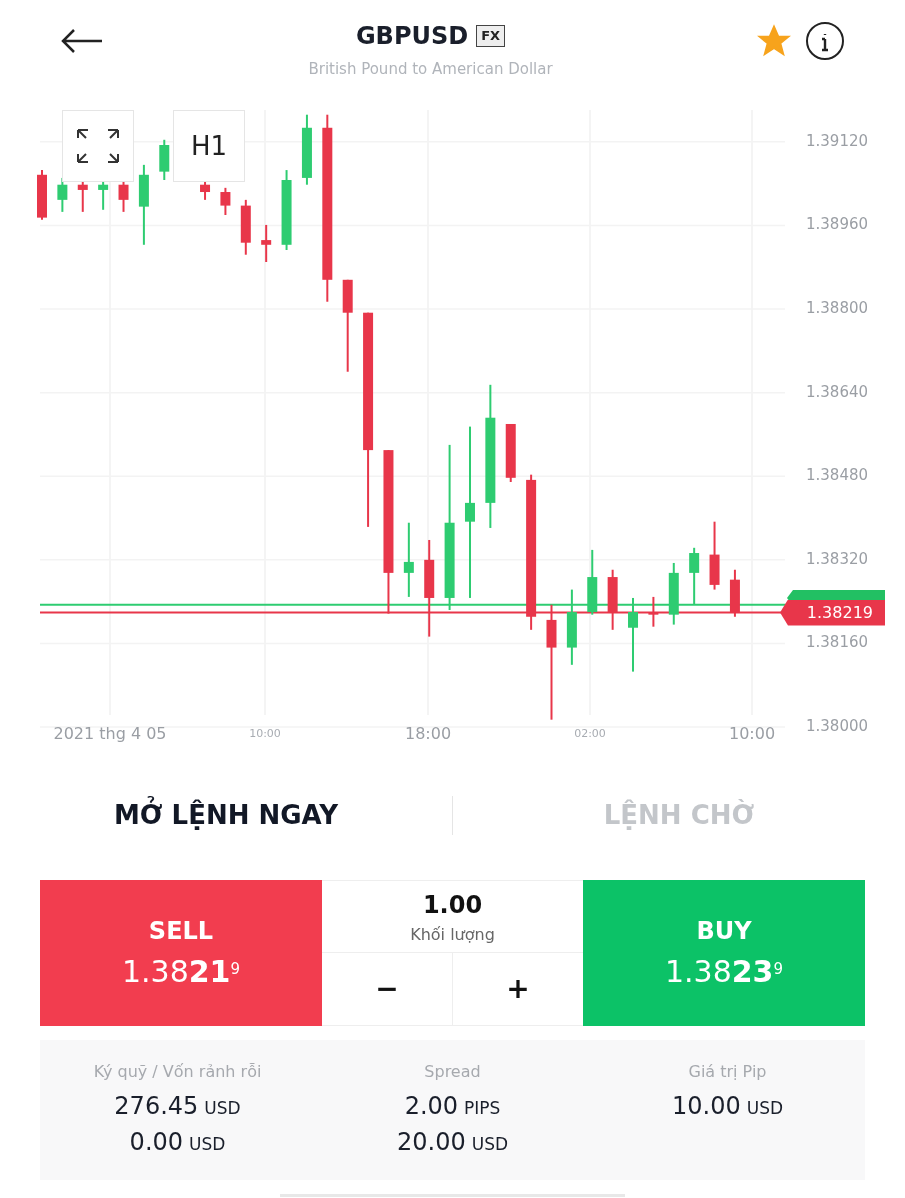 The image size is (905, 1198). Describe the element at coordinates (177, 1072) in the screenshot. I see `stat-label: Ký quỹ / Vốn rảnh rỗi` at that location.